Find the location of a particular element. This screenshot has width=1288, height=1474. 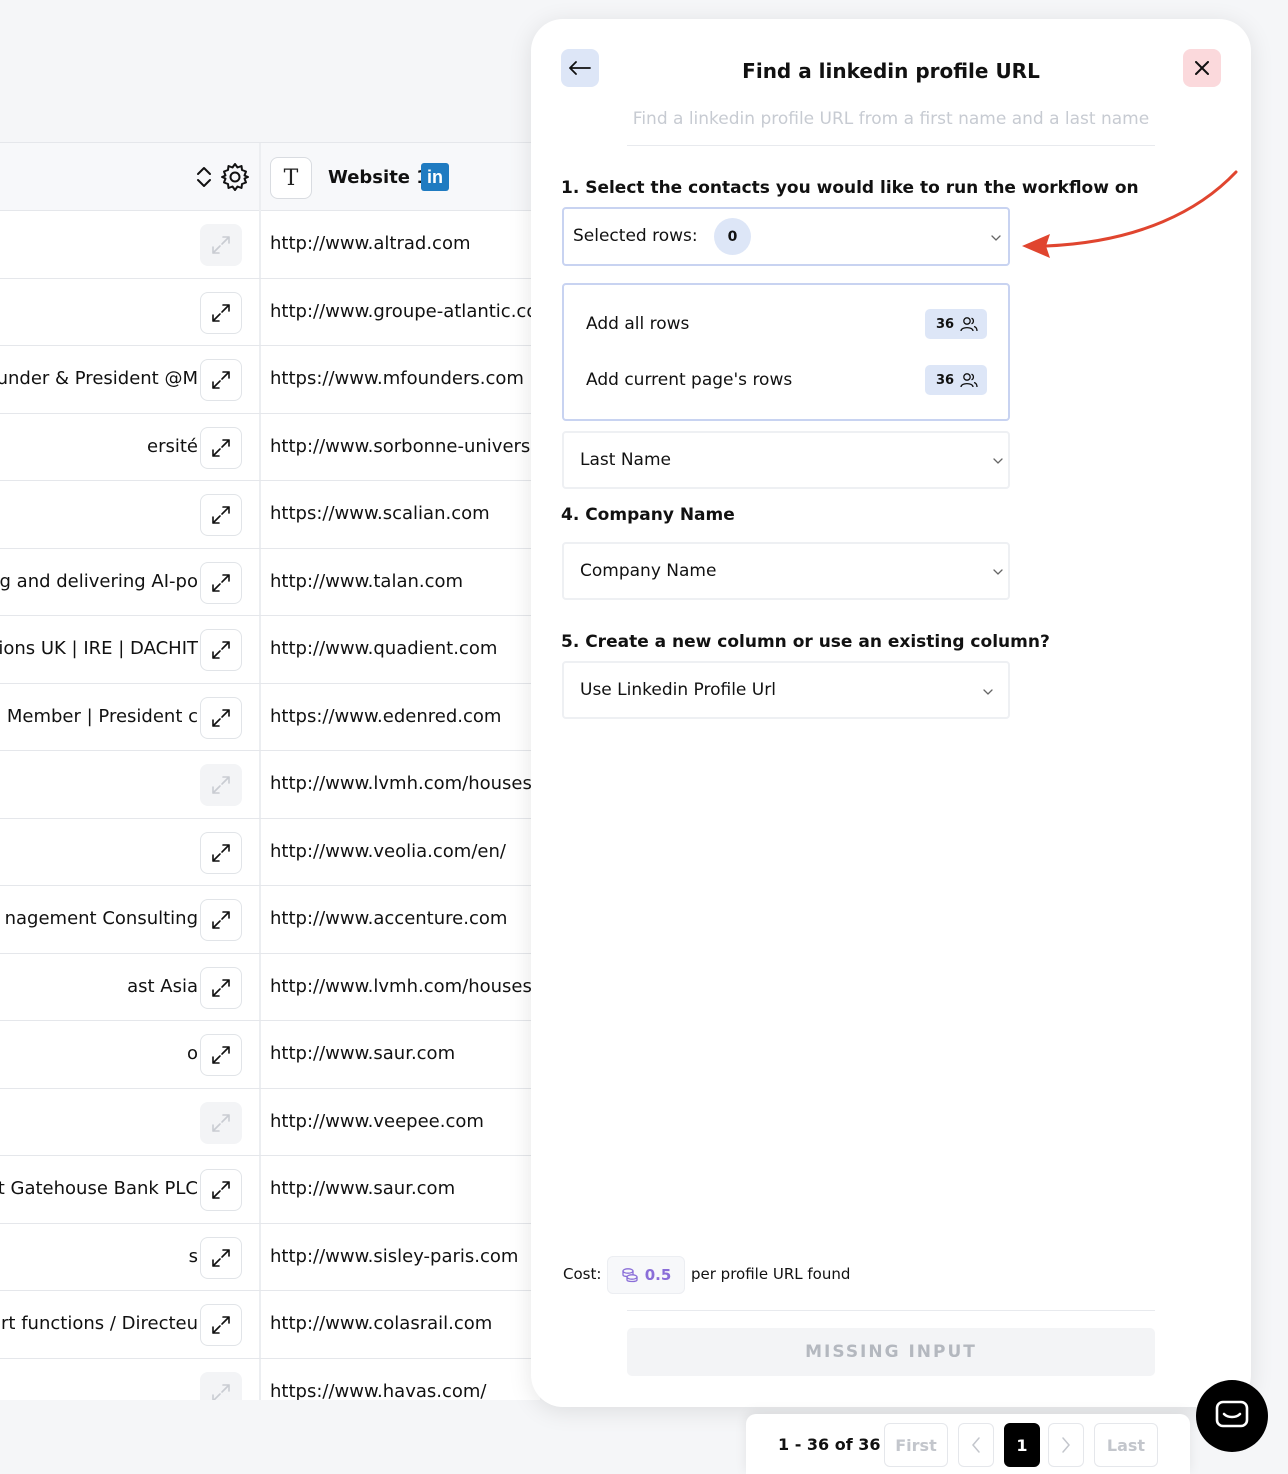

table-row: http://www.veepee.com is located at coordinates (270, 1122).